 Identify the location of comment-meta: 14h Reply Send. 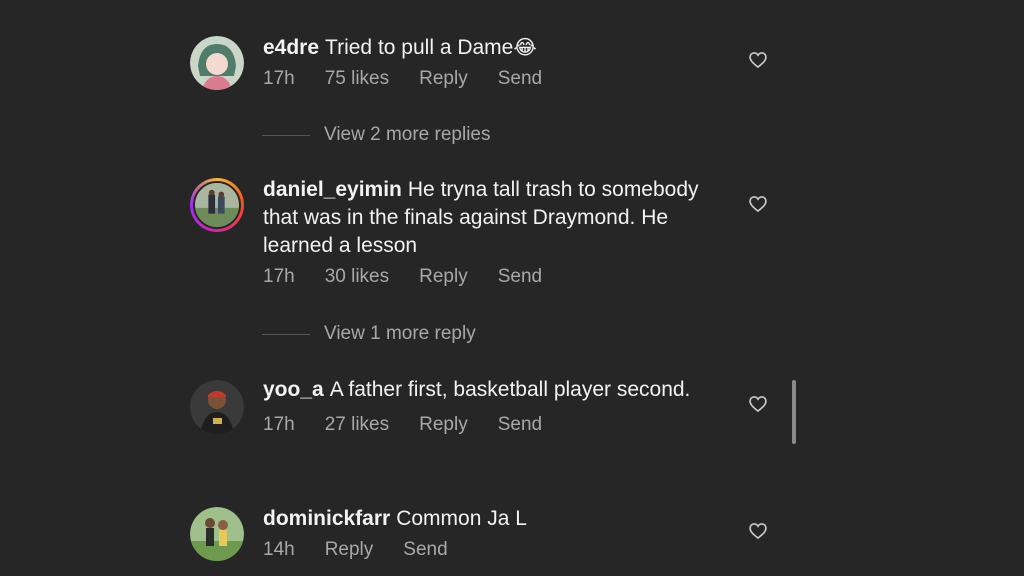
(483, 550).